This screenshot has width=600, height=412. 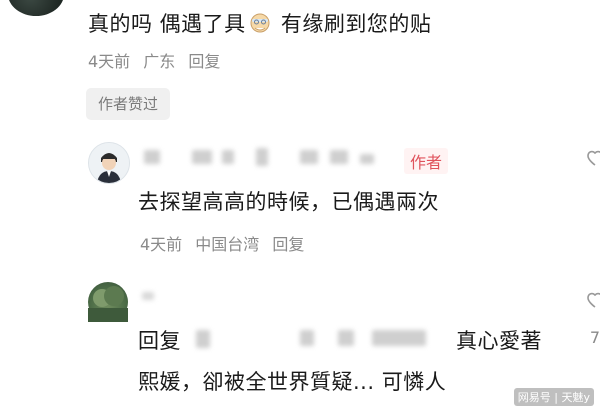 I want to click on reply-location: 中国台湾, so click(x=227, y=244).